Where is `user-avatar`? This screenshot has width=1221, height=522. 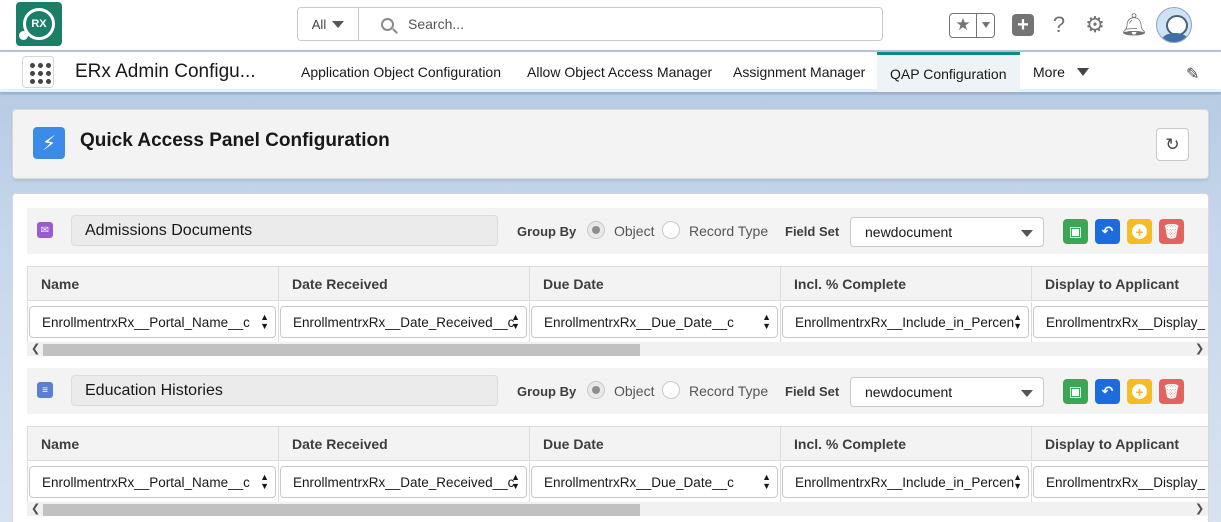 user-avatar is located at coordinates (1174, 25).